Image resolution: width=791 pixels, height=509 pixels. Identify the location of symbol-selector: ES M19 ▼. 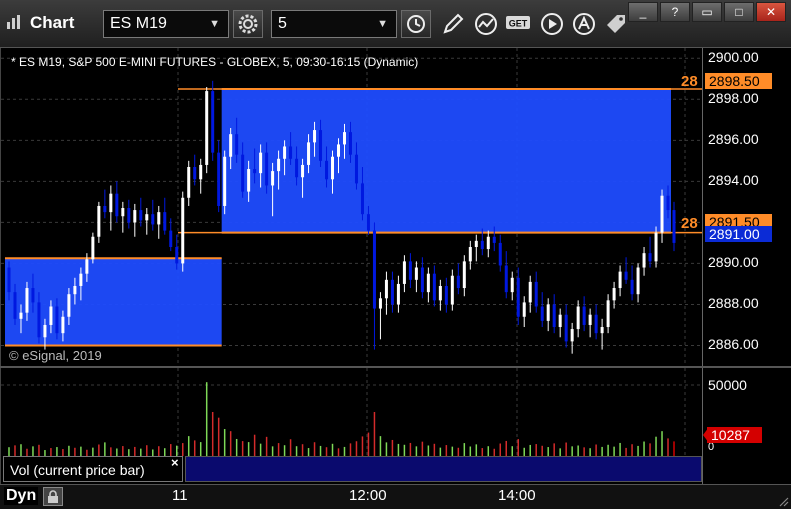
(166, 24).